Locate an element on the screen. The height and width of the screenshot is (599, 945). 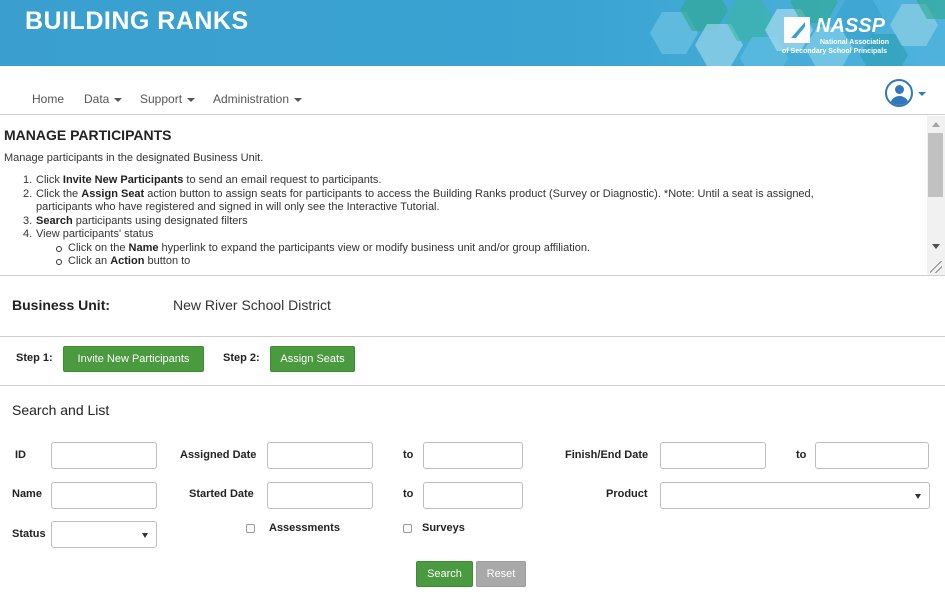
started-date-from-input is located at coordinates (320, 495).